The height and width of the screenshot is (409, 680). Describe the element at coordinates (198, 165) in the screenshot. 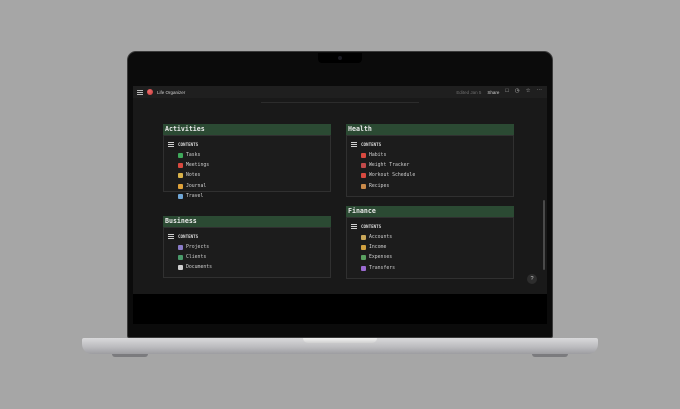

I see `list-item-label: Meetings` at that location.